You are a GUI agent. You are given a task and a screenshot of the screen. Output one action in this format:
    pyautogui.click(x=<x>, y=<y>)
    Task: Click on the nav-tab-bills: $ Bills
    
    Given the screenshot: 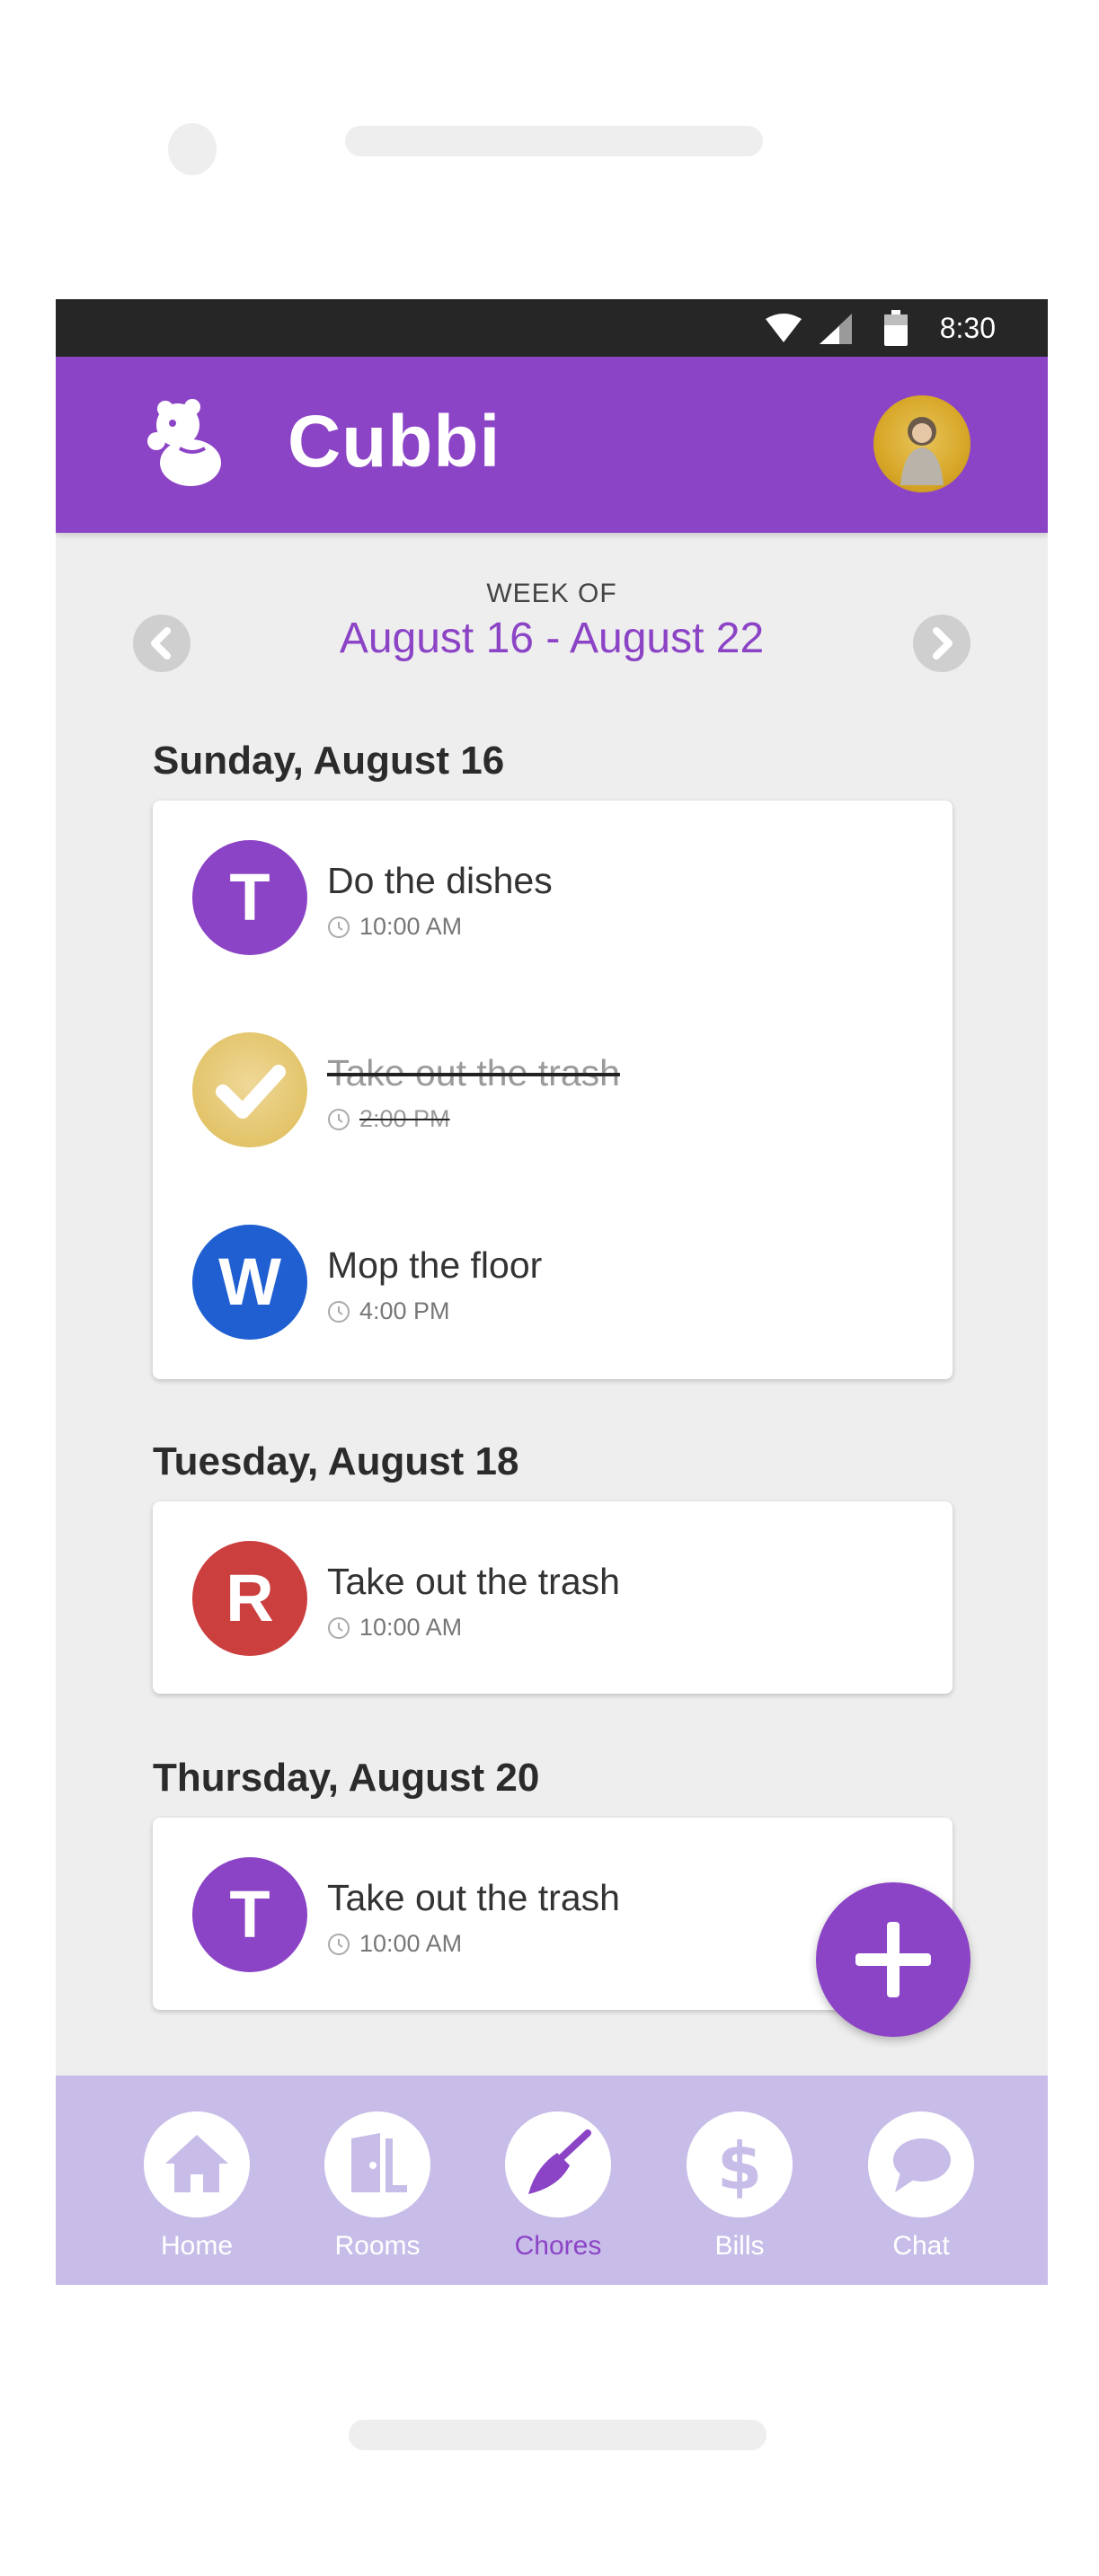 What is the action you would take?
    pyautogui.click(x=739, y=2187)
    